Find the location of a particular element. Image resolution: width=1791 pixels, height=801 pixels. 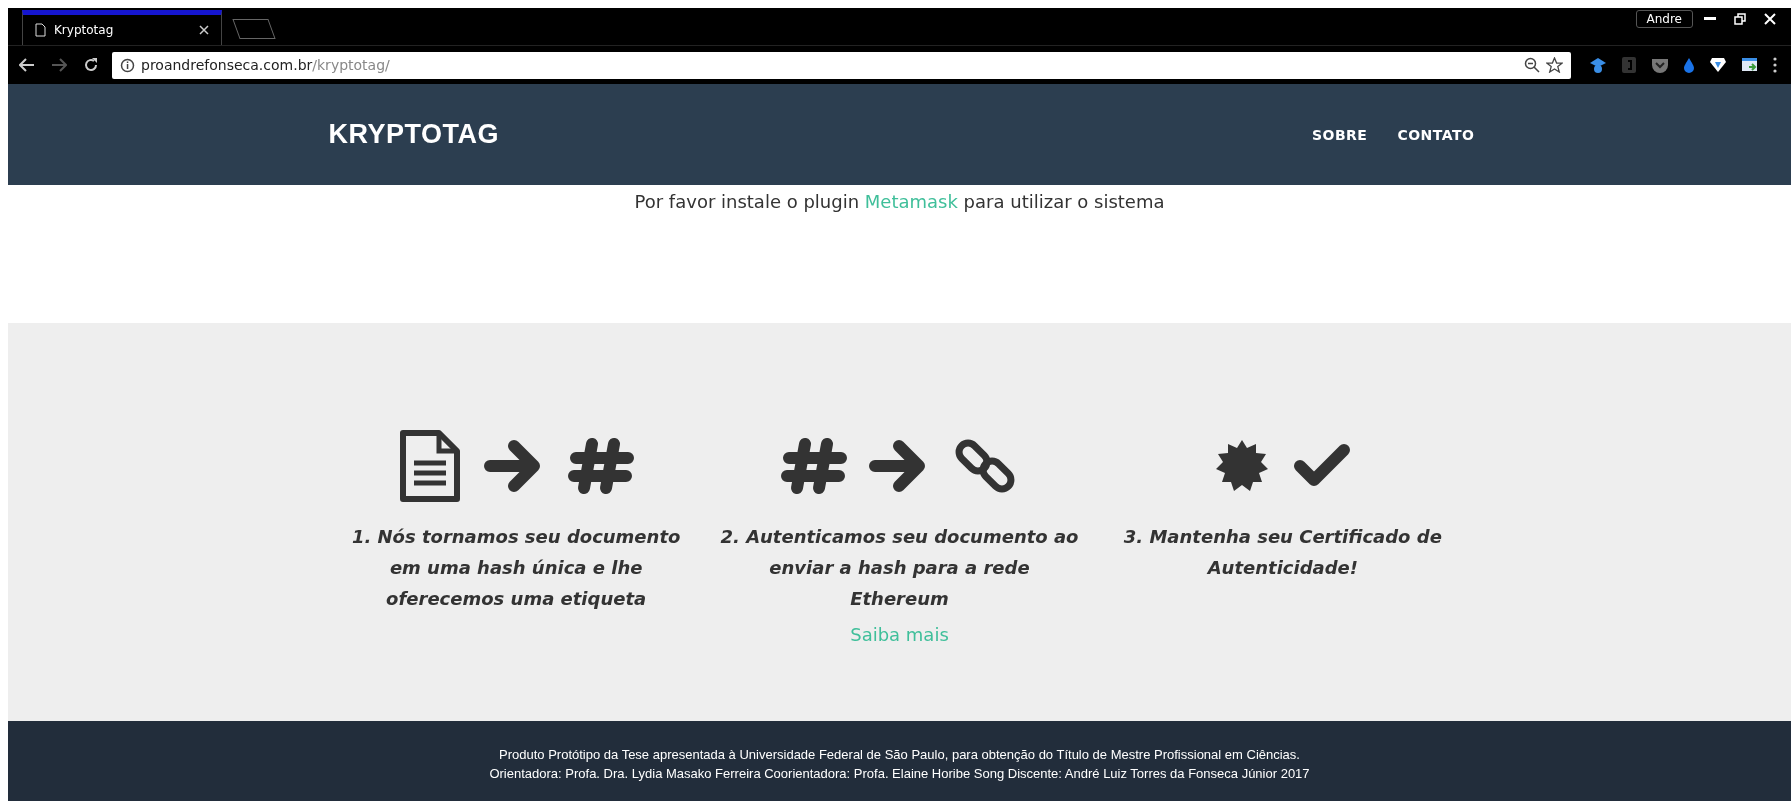

new-tab-button is located at coordinates (254, 29).